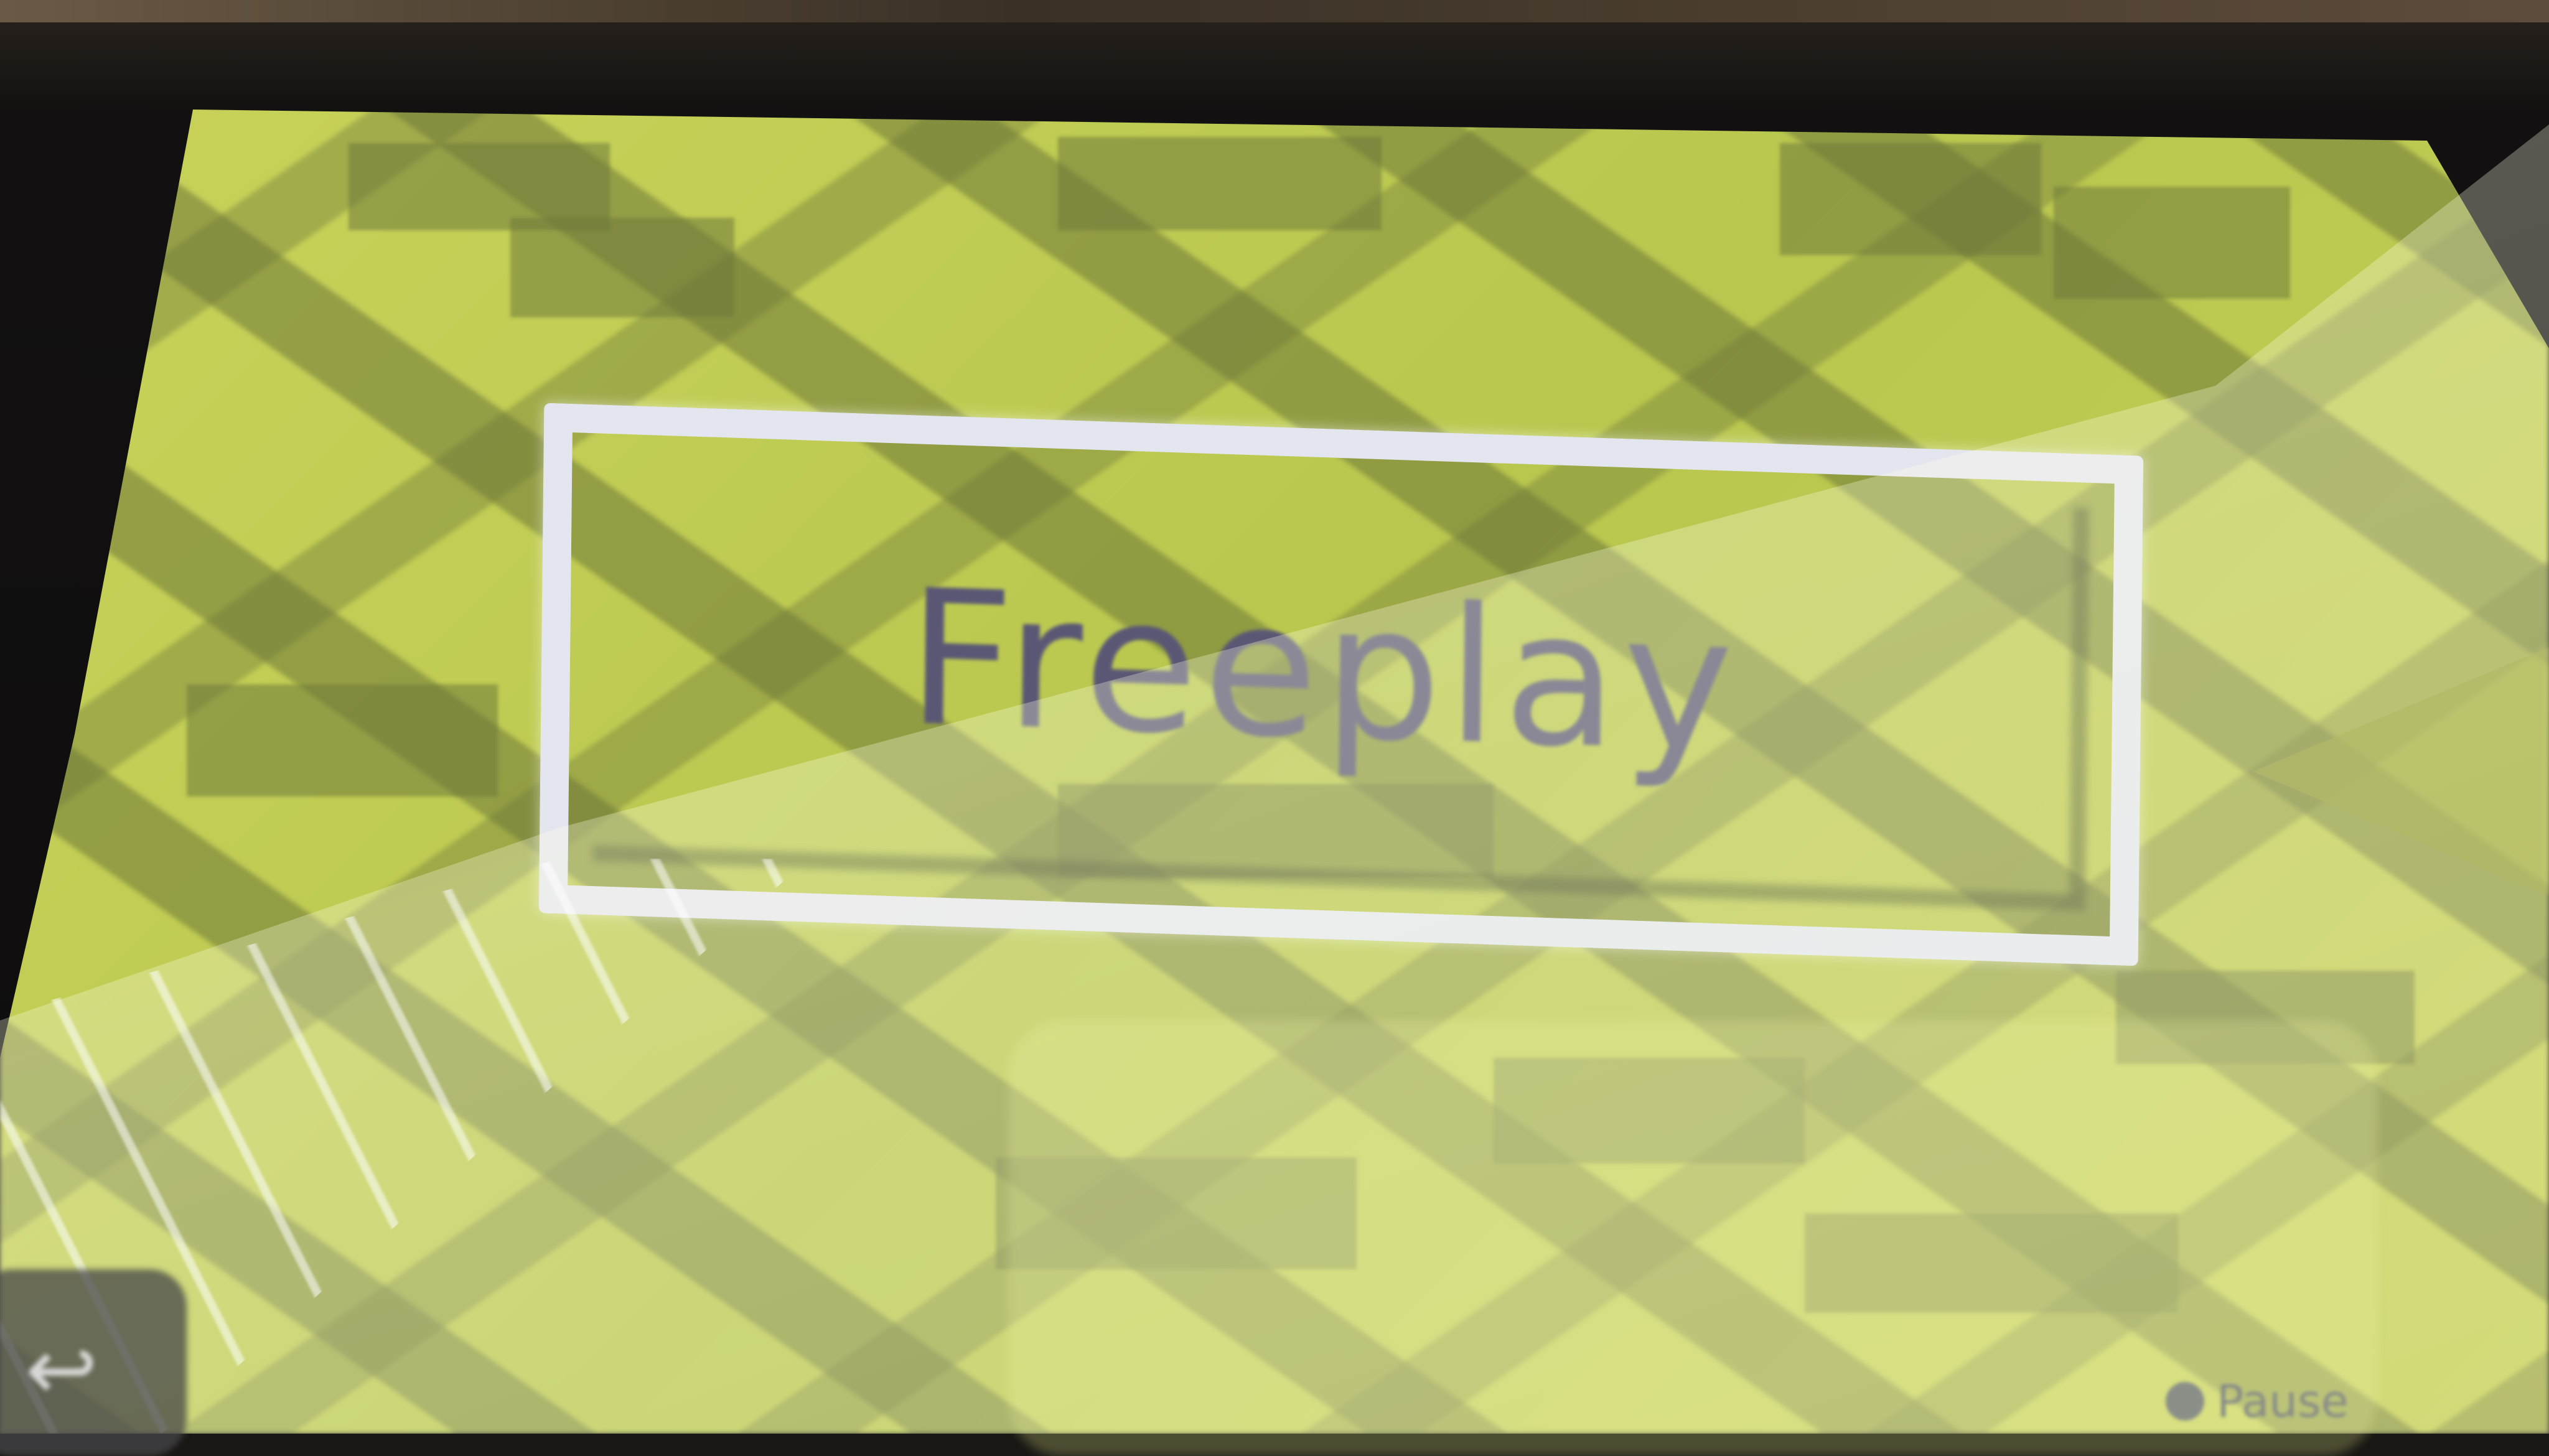 This screenshot has height=1456, width=2549. What do you see at coordinates (61, 1370) in the screenshot?
I see `back-icon: ↩` at bounding box center [61, 1370].